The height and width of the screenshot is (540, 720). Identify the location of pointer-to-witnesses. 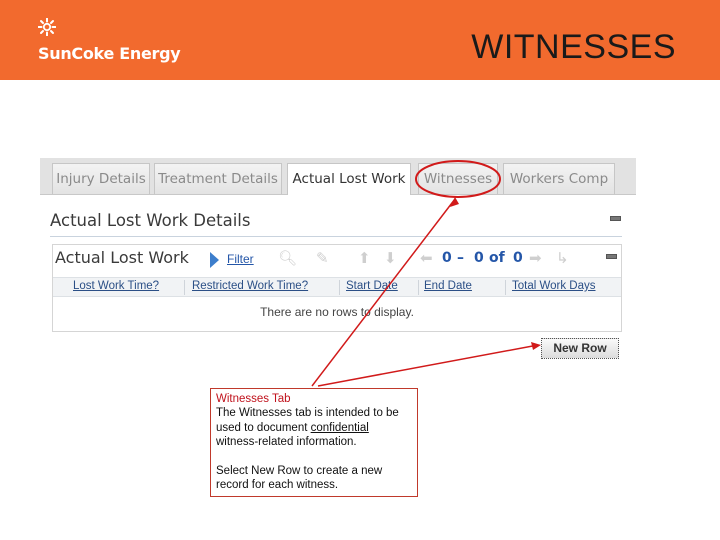
(383, 292).